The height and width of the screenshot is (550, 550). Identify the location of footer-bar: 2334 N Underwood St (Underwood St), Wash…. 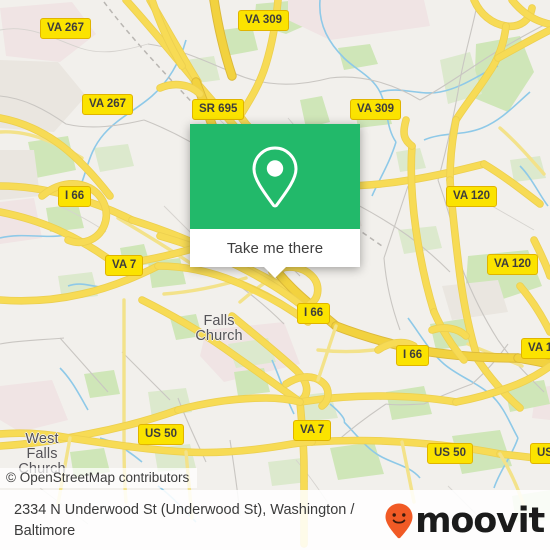
(275, 520).